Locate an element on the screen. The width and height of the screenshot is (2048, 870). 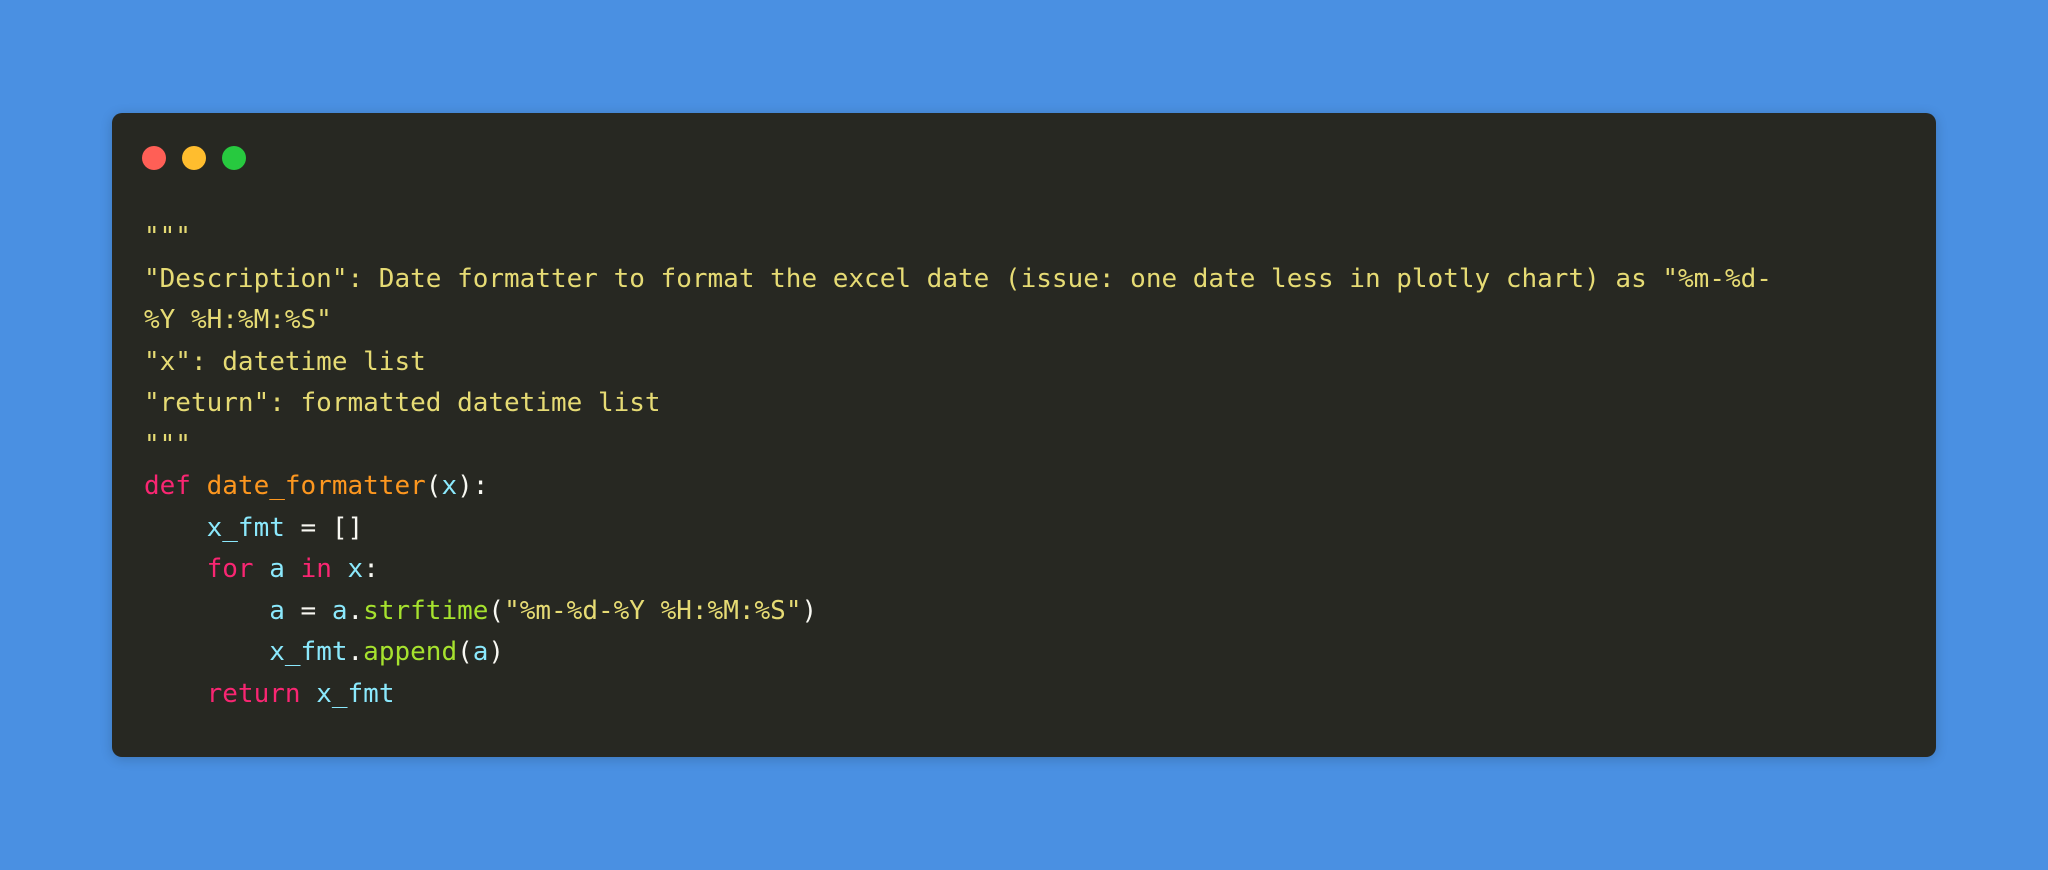
code-line: x_fmt = [] is located at coordinates (958, 529).